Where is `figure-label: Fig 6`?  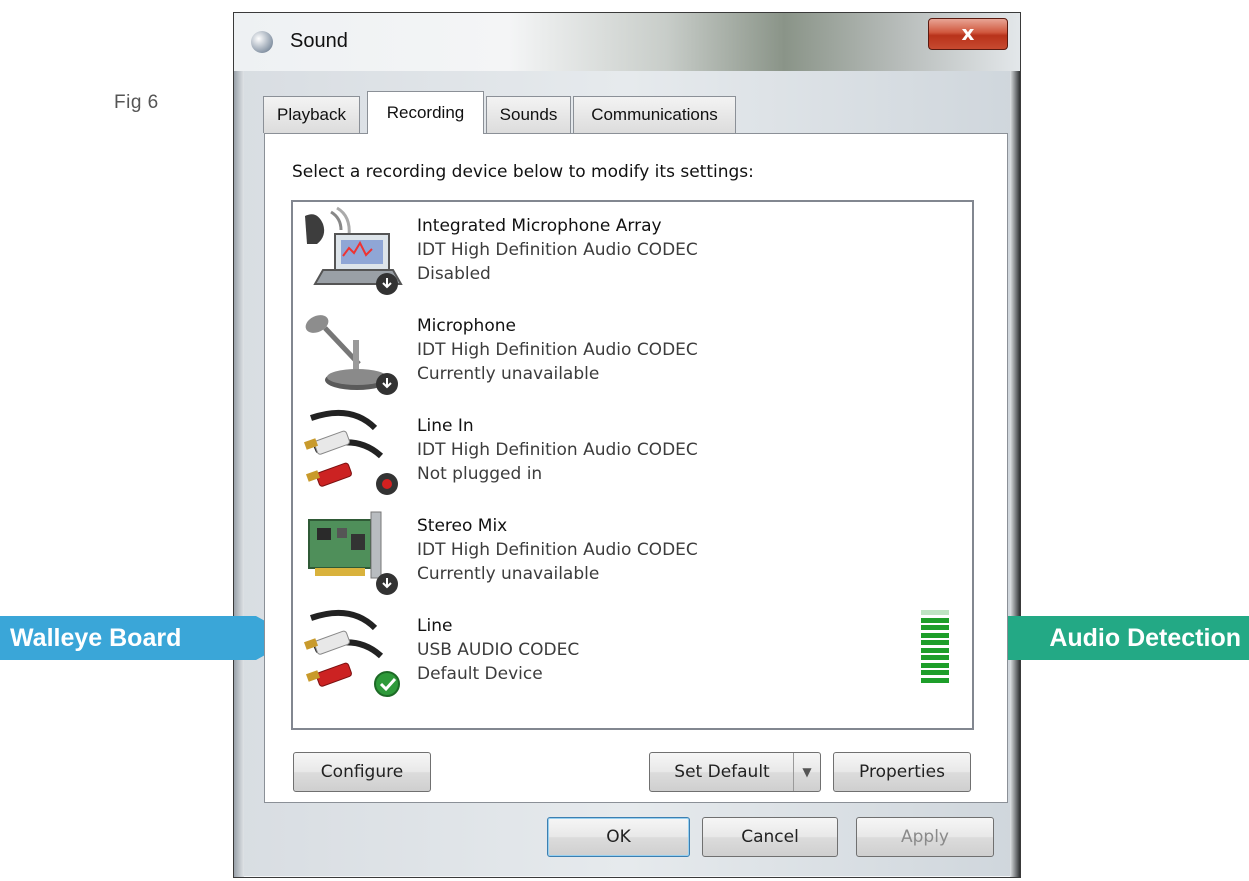
figure-label: Fig 6 is located at coordinates (136, 102).